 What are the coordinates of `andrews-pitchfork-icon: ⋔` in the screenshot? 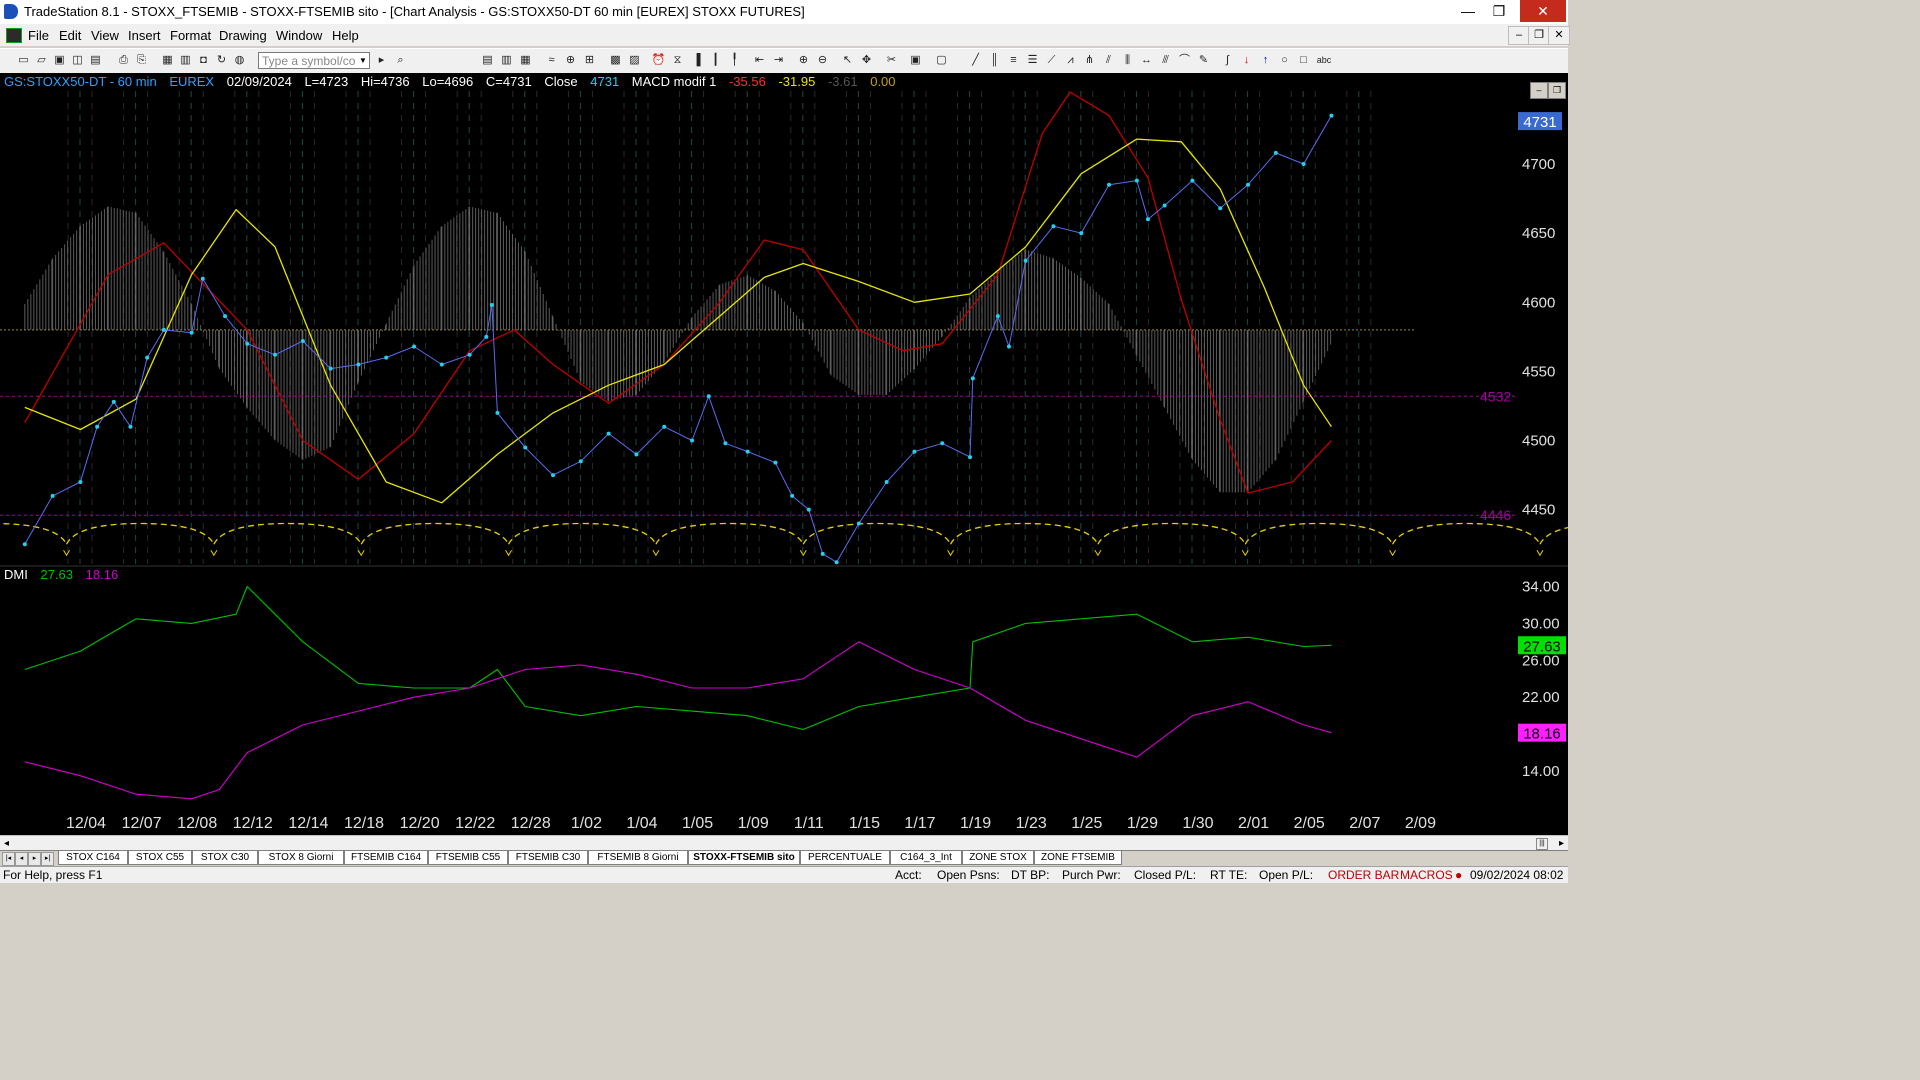 It's located at (1089, 60).